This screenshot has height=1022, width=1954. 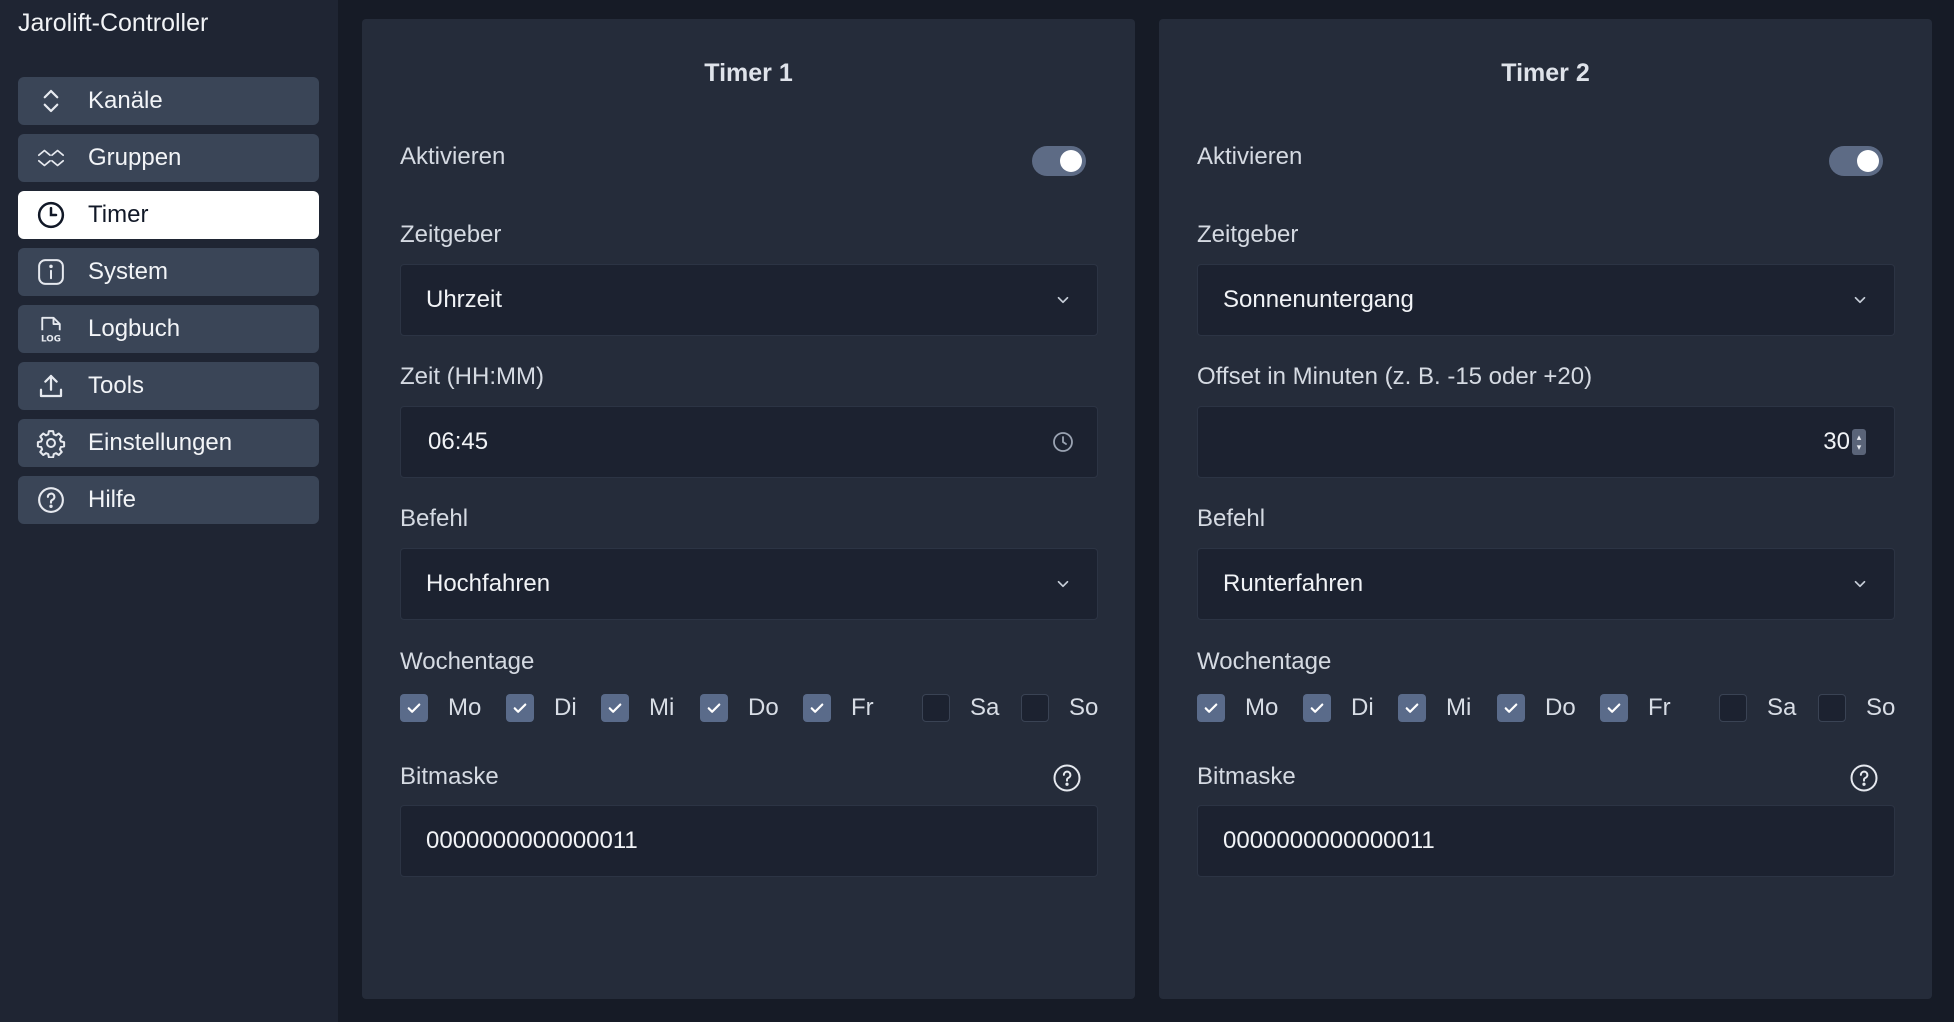 What do you see at coordinates (488, 583) in the screenshot?
I see `command-value: Hochfahren` at bounding box center [488, 583].